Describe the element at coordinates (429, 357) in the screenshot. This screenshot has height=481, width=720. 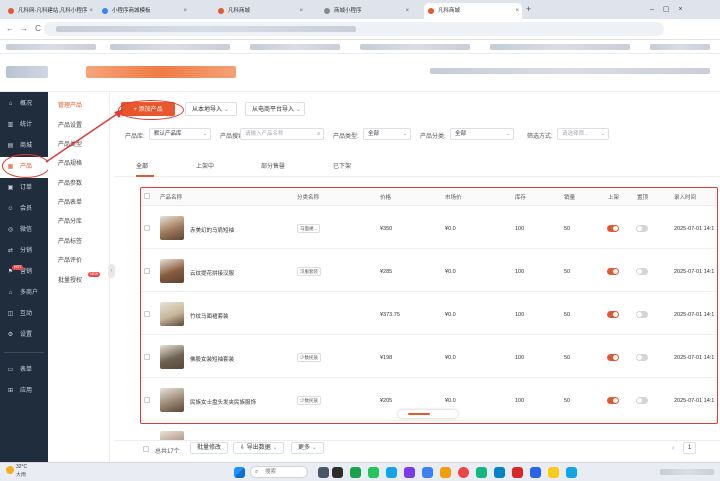
I see `table-row: 佛股女装短袖套装 少数民族 ¥198 ¥0.0 100 50 2025-07-01 14:1` at that location.